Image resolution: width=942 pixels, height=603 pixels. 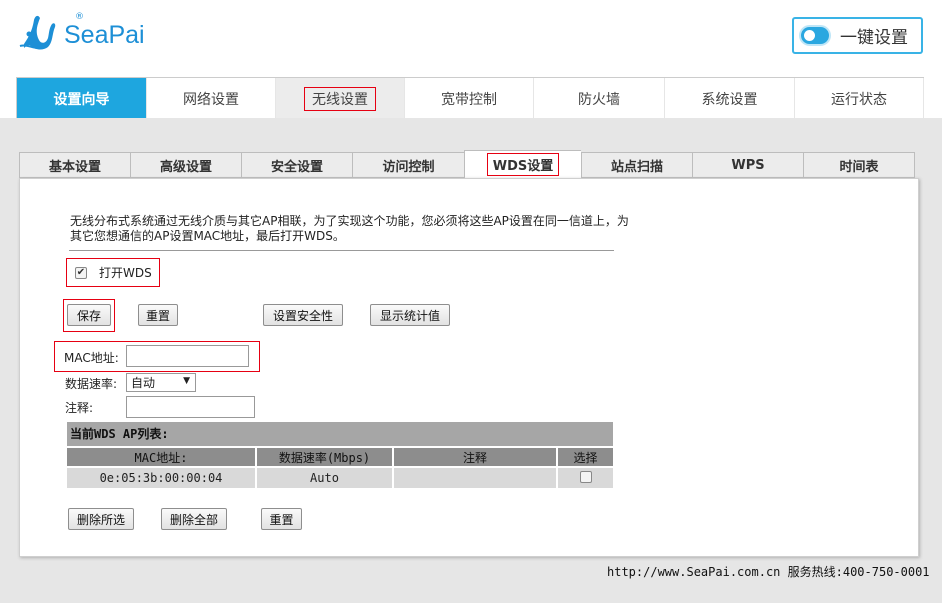 I want to click on show-stats-button: 显示统计值, so click(x=410, y=315).